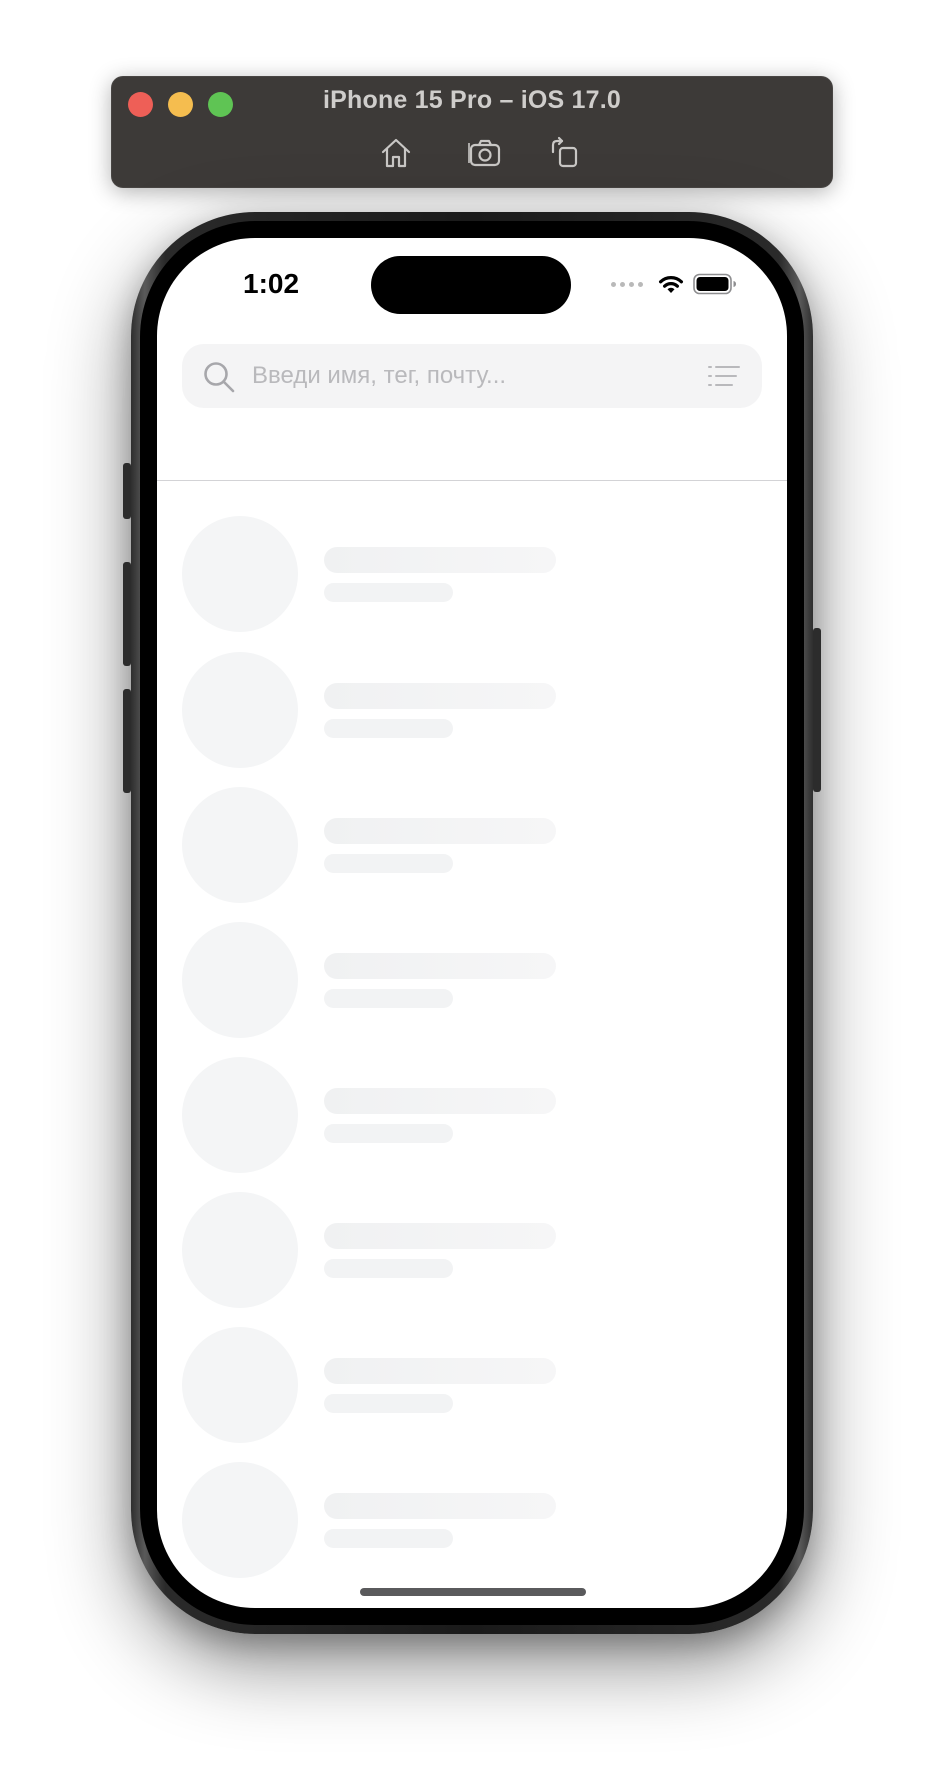 This screenshot has width=944, height=1786. What do you see at coordinates (472, 480) in the screenshot?
I see `header-divider` at bounding box center [472, 480].